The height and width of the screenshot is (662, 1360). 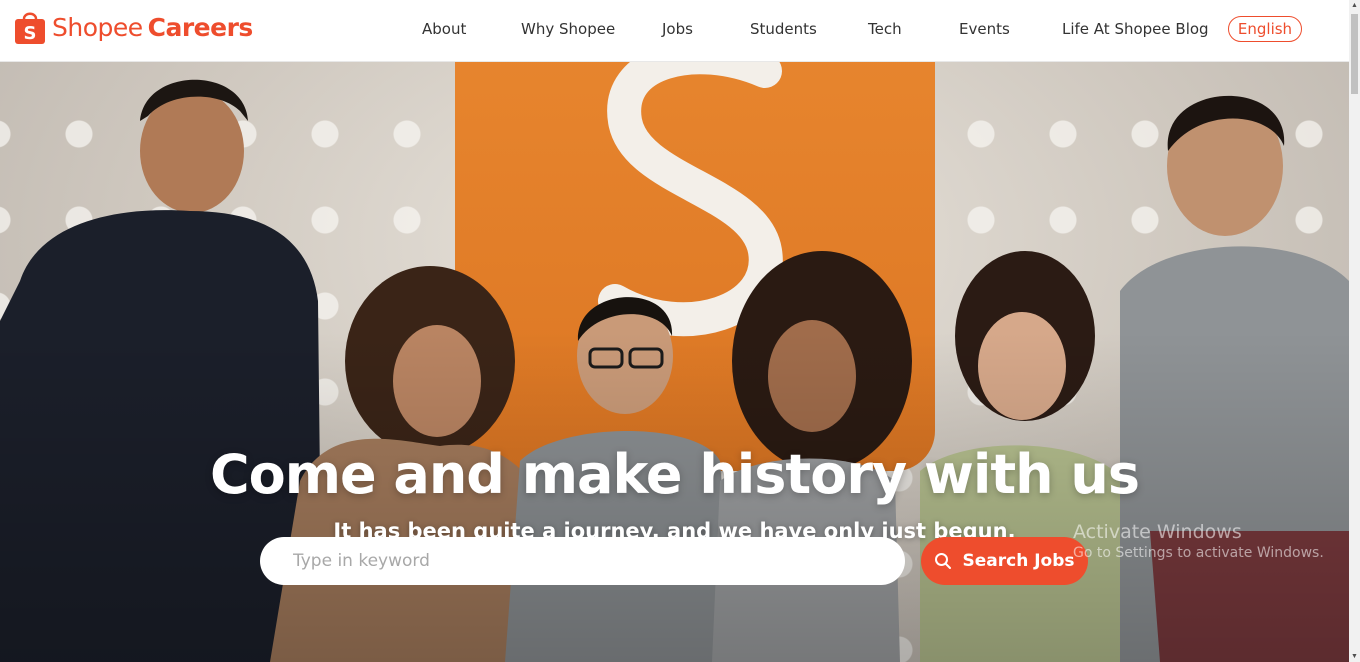 What do you see at coordinates (1354, 54) in the screenshot?
I see `scroll-thumb` at bounding box center [1354, 54].